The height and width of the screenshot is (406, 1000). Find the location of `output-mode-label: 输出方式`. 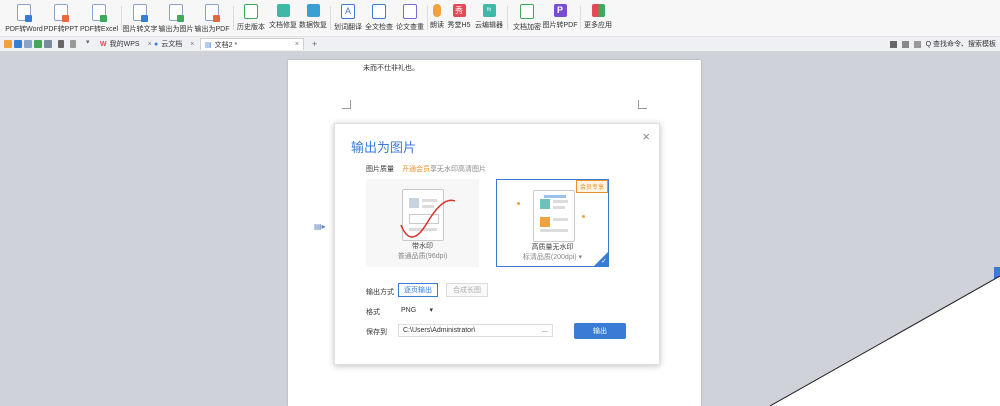

output-mode-label: 输出方式 is located at coordinates (380, 292).